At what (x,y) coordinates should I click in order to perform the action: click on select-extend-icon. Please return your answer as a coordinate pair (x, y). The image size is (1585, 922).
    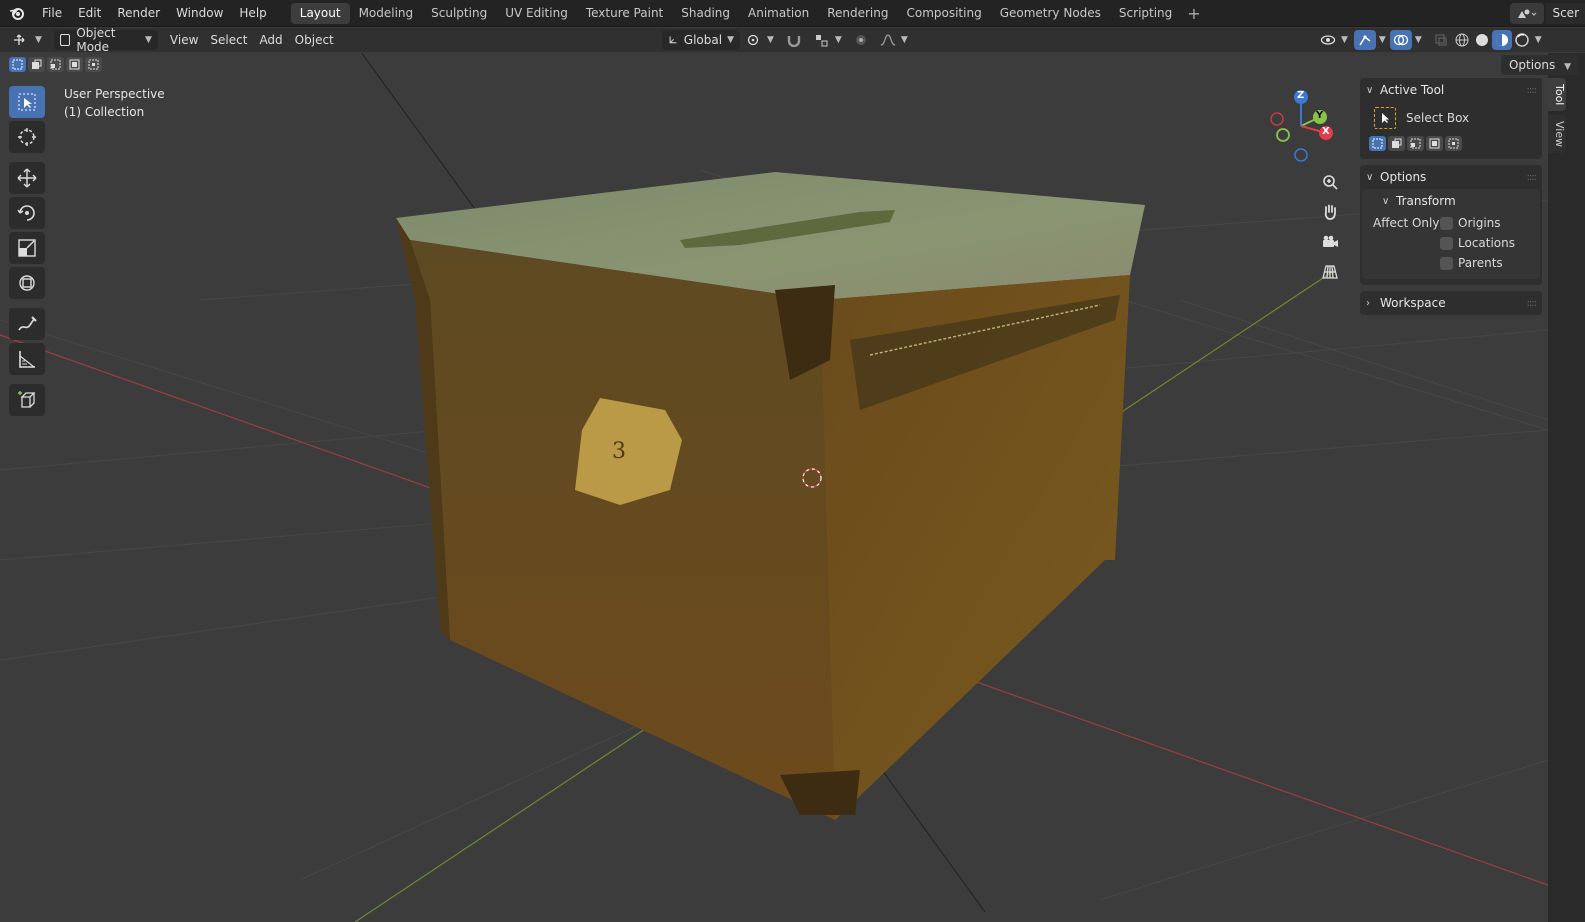
    Looking at the image, I should click on (37, 64).